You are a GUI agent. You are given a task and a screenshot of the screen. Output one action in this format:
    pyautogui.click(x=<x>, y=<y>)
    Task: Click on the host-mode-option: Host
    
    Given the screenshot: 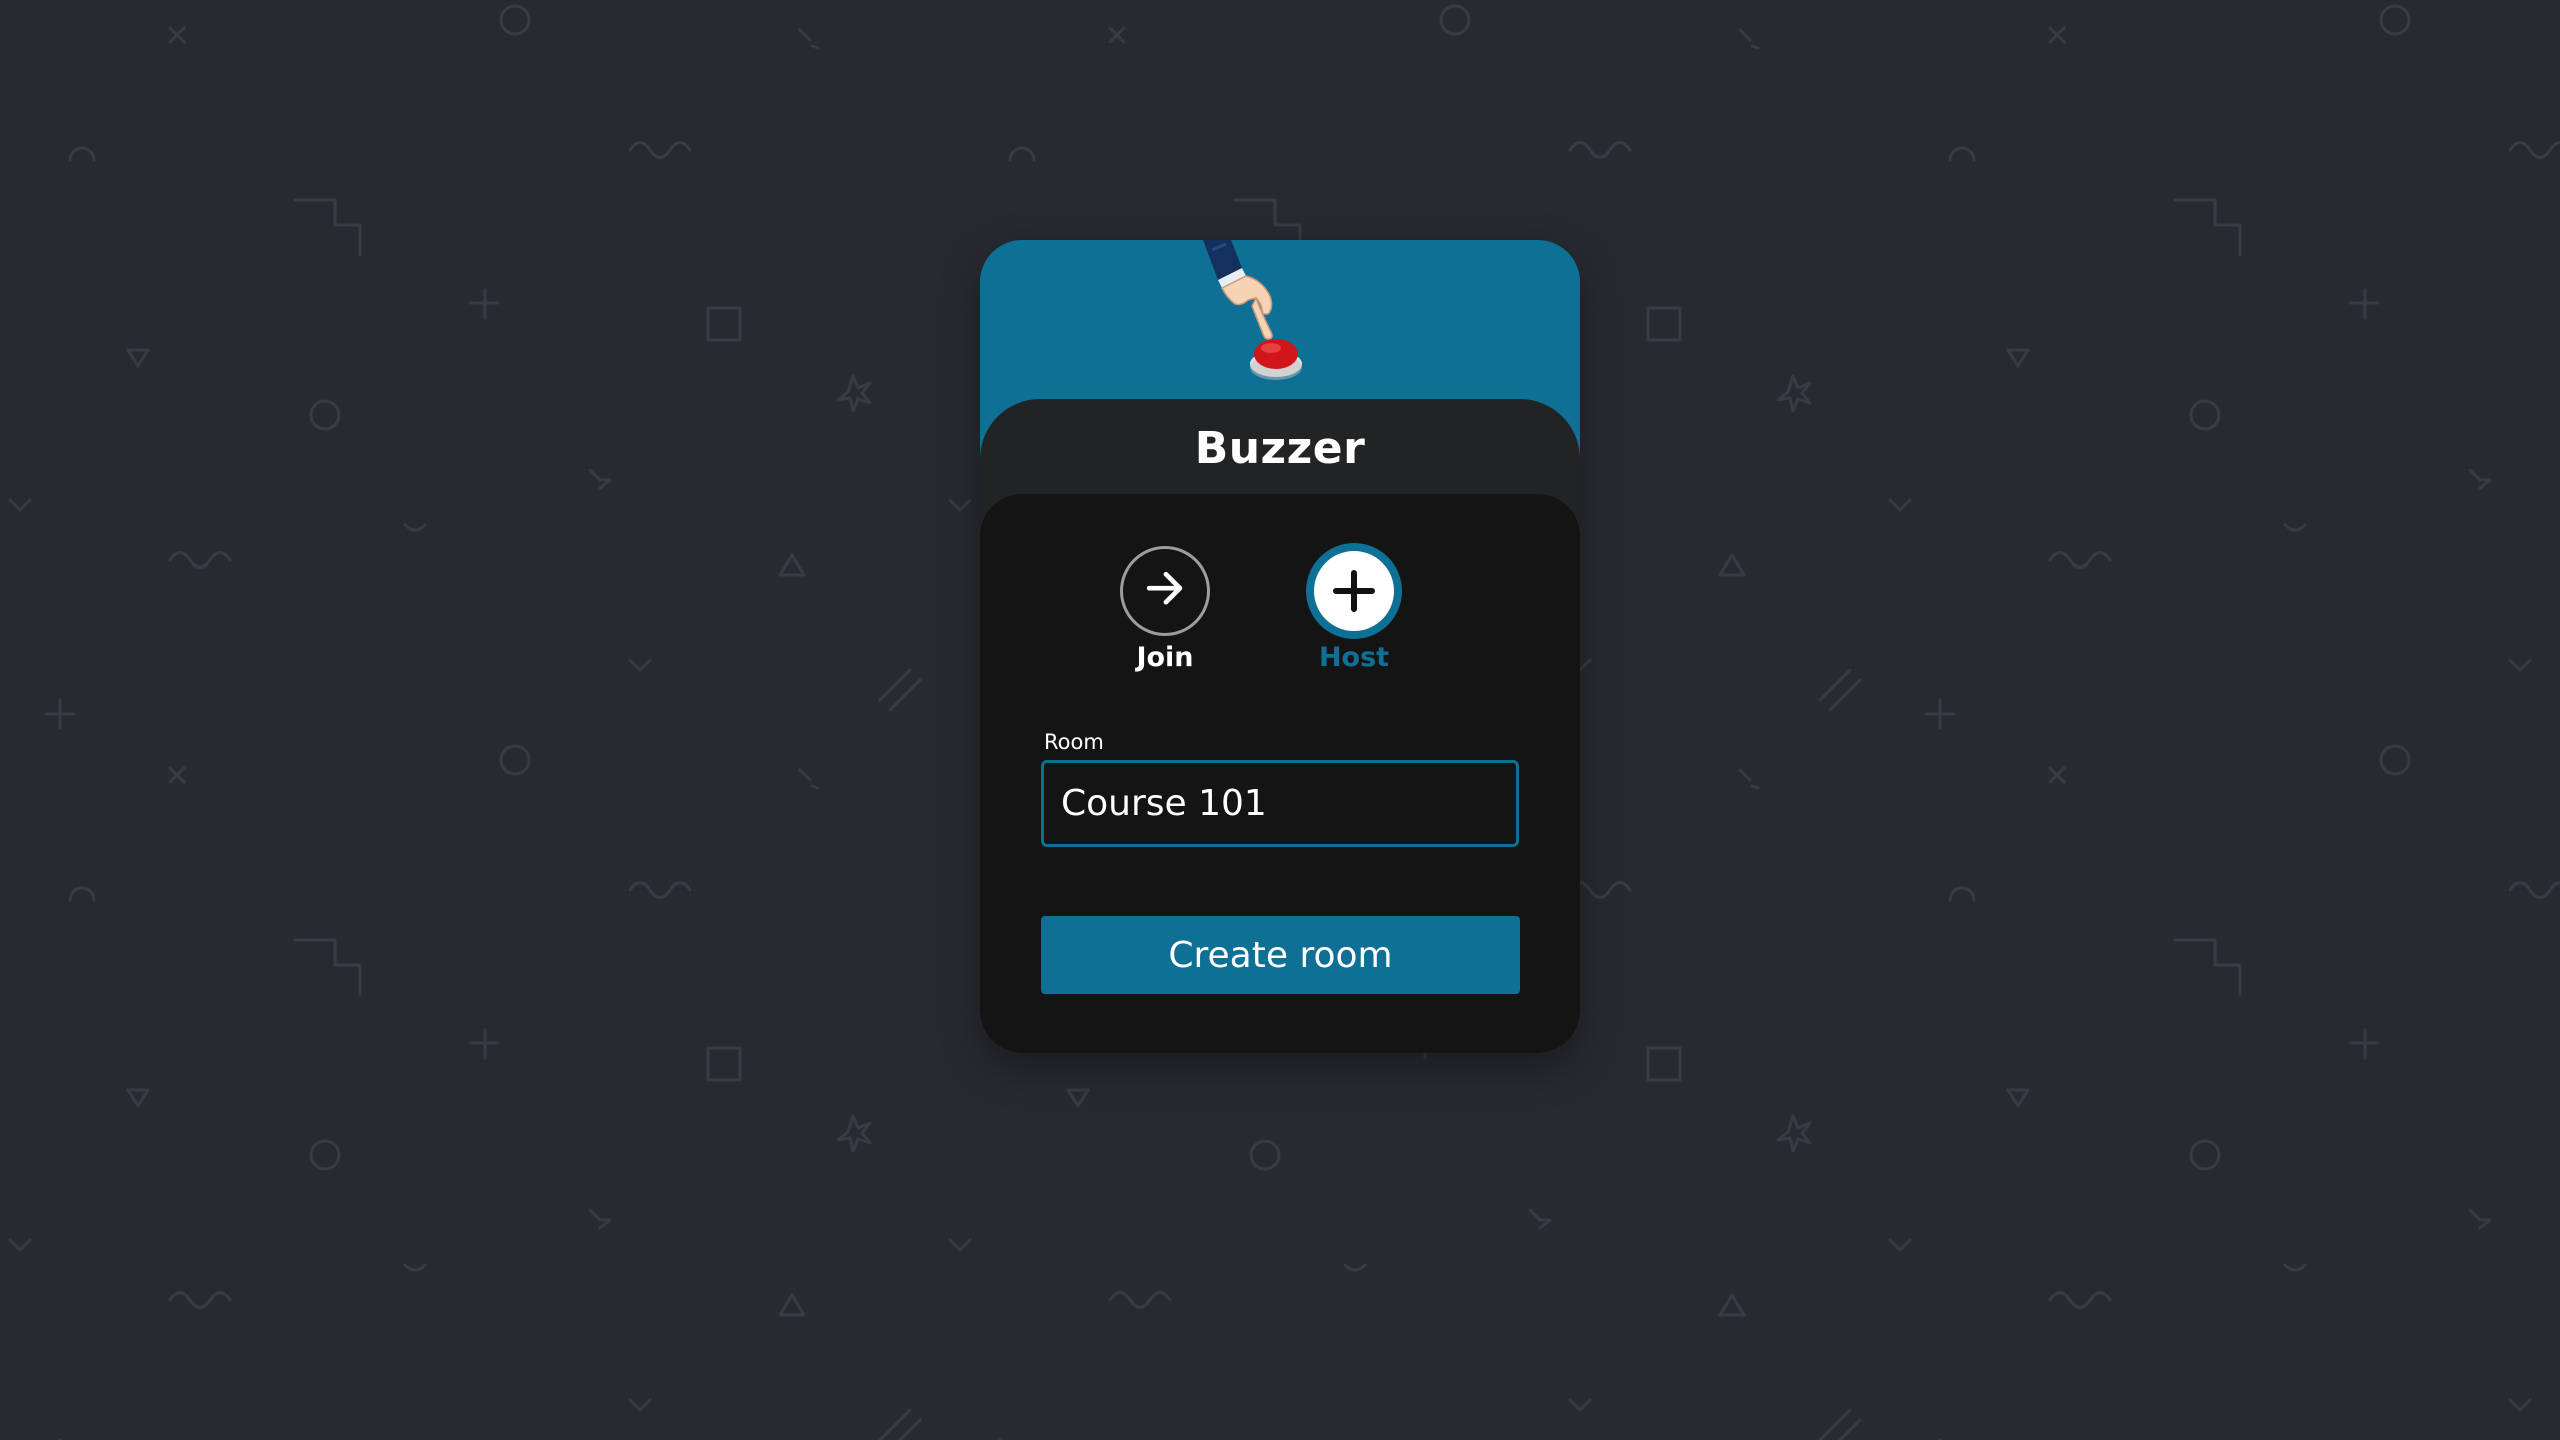 What is the action you would take?
    pyautogui.click(x=1354, y=608)
    